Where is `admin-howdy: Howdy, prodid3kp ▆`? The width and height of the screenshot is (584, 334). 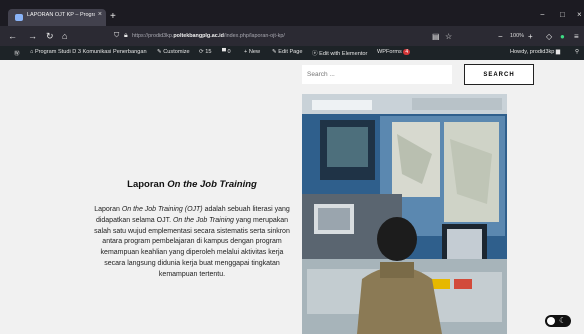
admin-howdy: Howdy, prodid3kp ▆ is located at coordinates (535, 52).